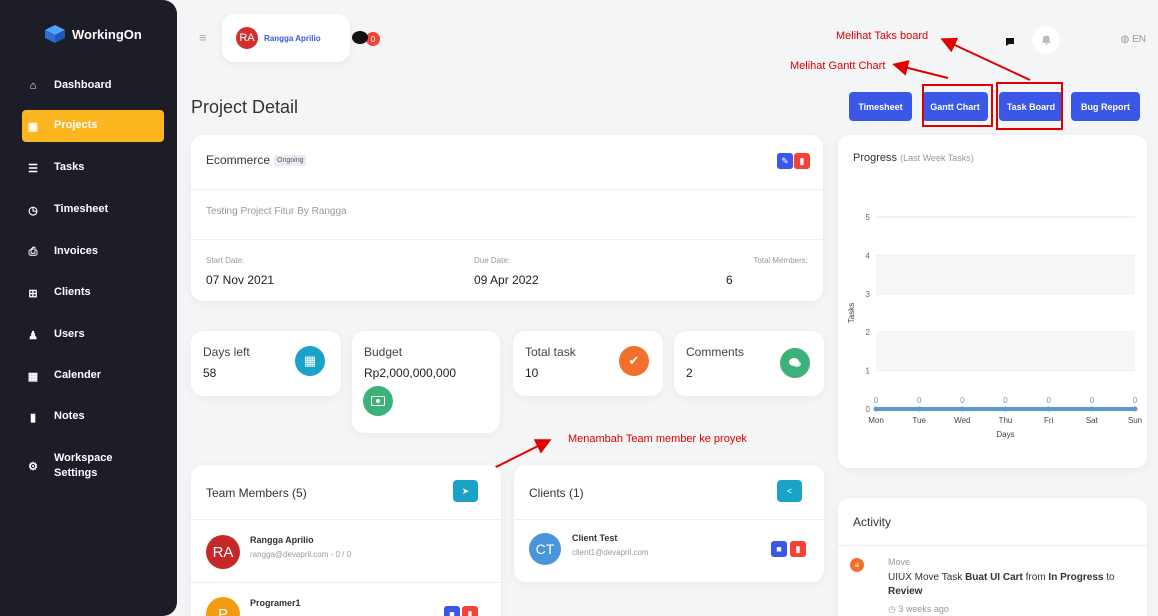 Image resolution: width=1158 pixels, height=616 pixels. I want to click on lock-button: ■, so click(452, 611).